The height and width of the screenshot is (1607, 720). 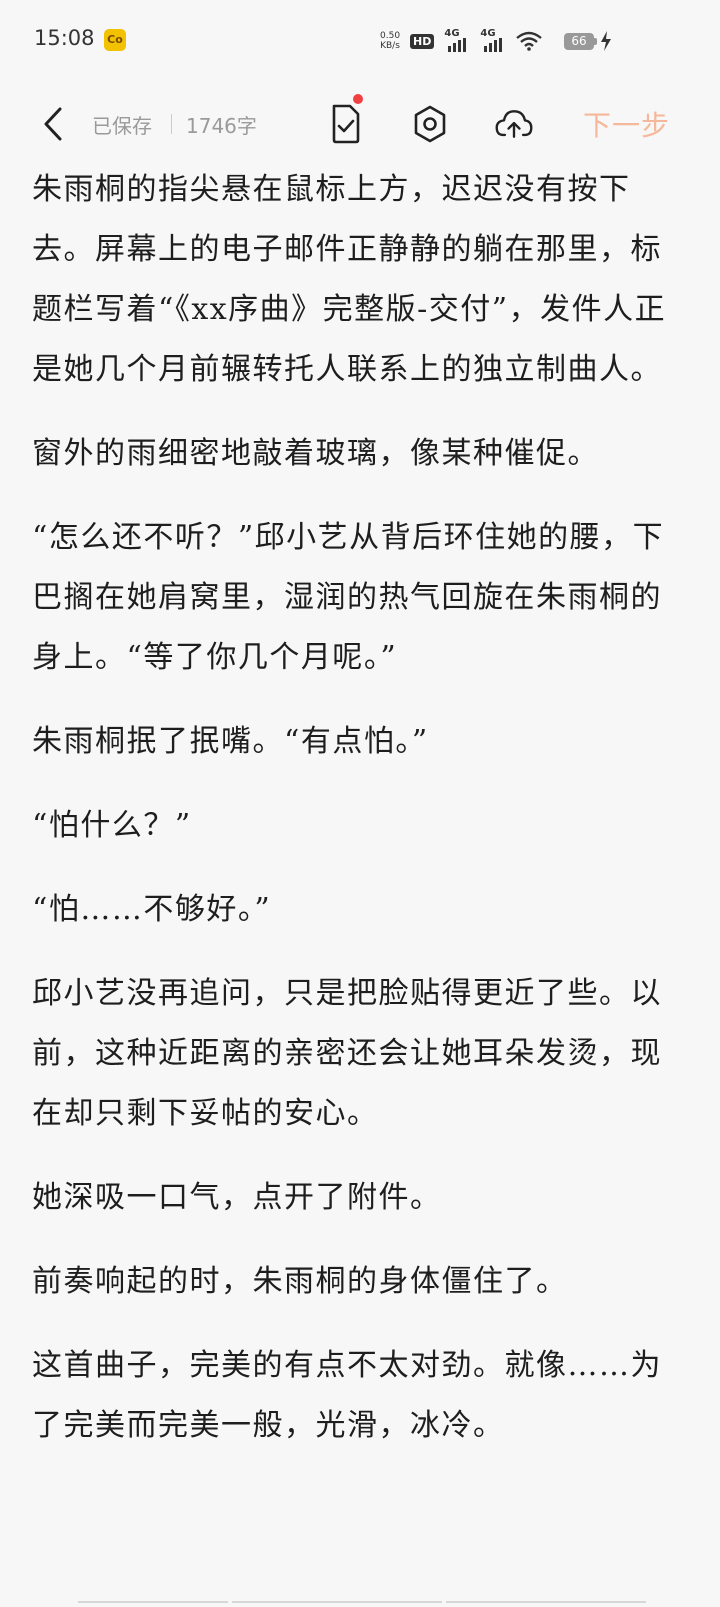 What do you see at coordinates (347, 1395) in the screenshot?
I see `paragraph: 这首曲子，完美的有点不太对劲。就像……为了完美而完美一般，光滑，冰冷。` at bounding box center [347, 1395].